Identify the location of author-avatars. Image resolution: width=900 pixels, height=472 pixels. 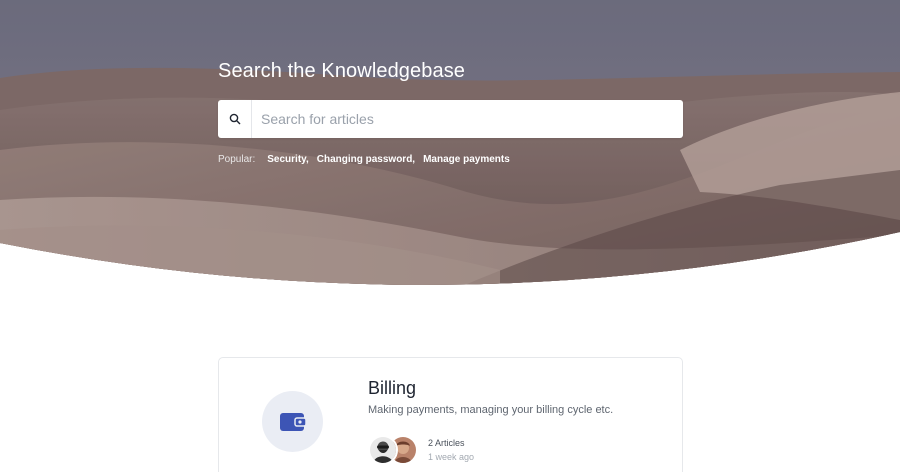
(395, 450).